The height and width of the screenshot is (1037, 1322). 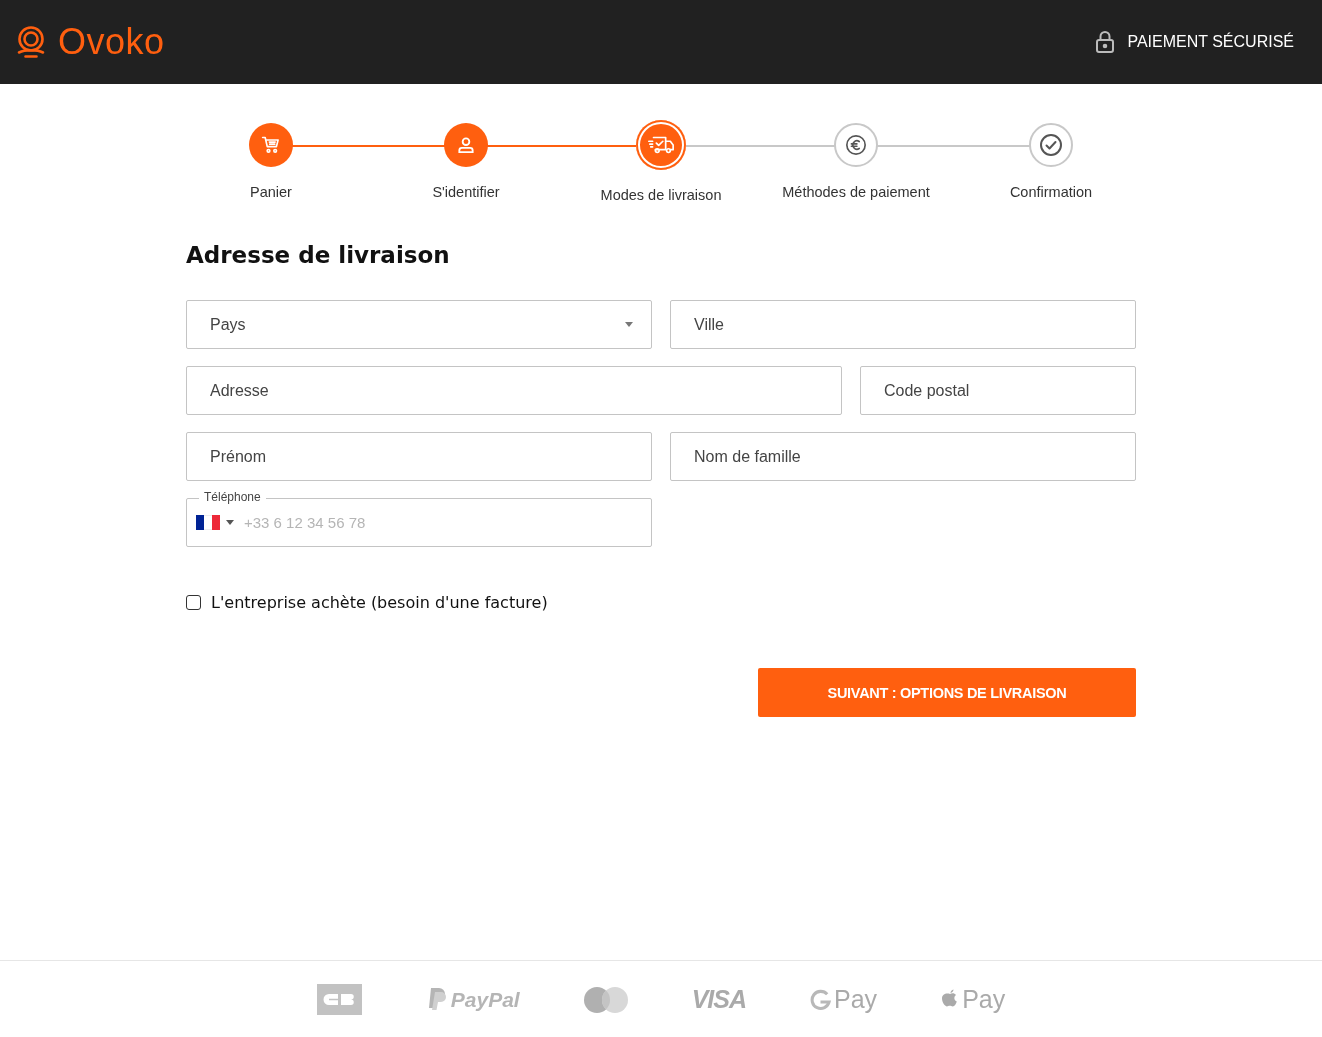 What do you see at coordinates (208, 522) in the screenshot?
I see `flag-icon` at bounding box center [208, 522].